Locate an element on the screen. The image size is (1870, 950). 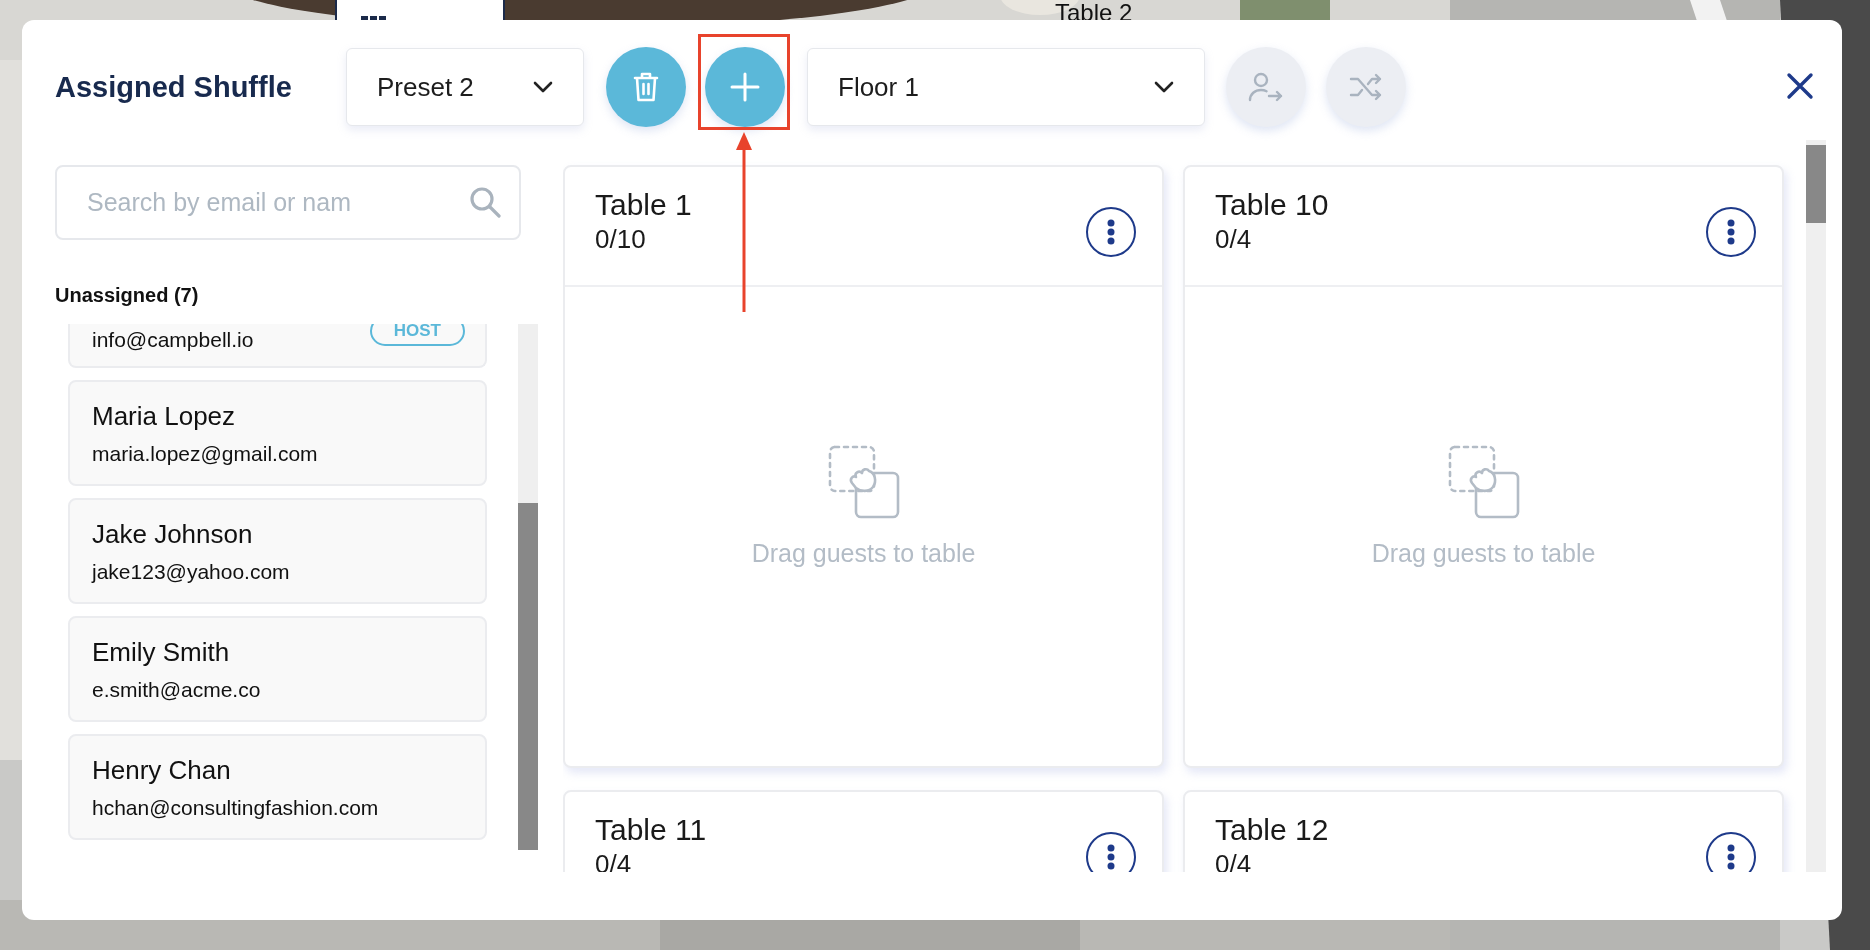
plus-icon is located at coordinates (745, 87).